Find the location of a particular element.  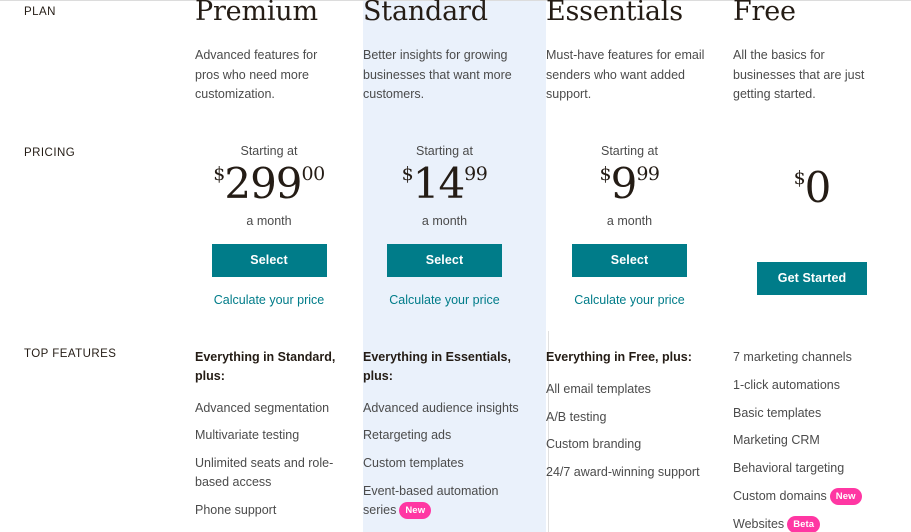

feature-item: 1-click automations is located at coordinates (811, 385).